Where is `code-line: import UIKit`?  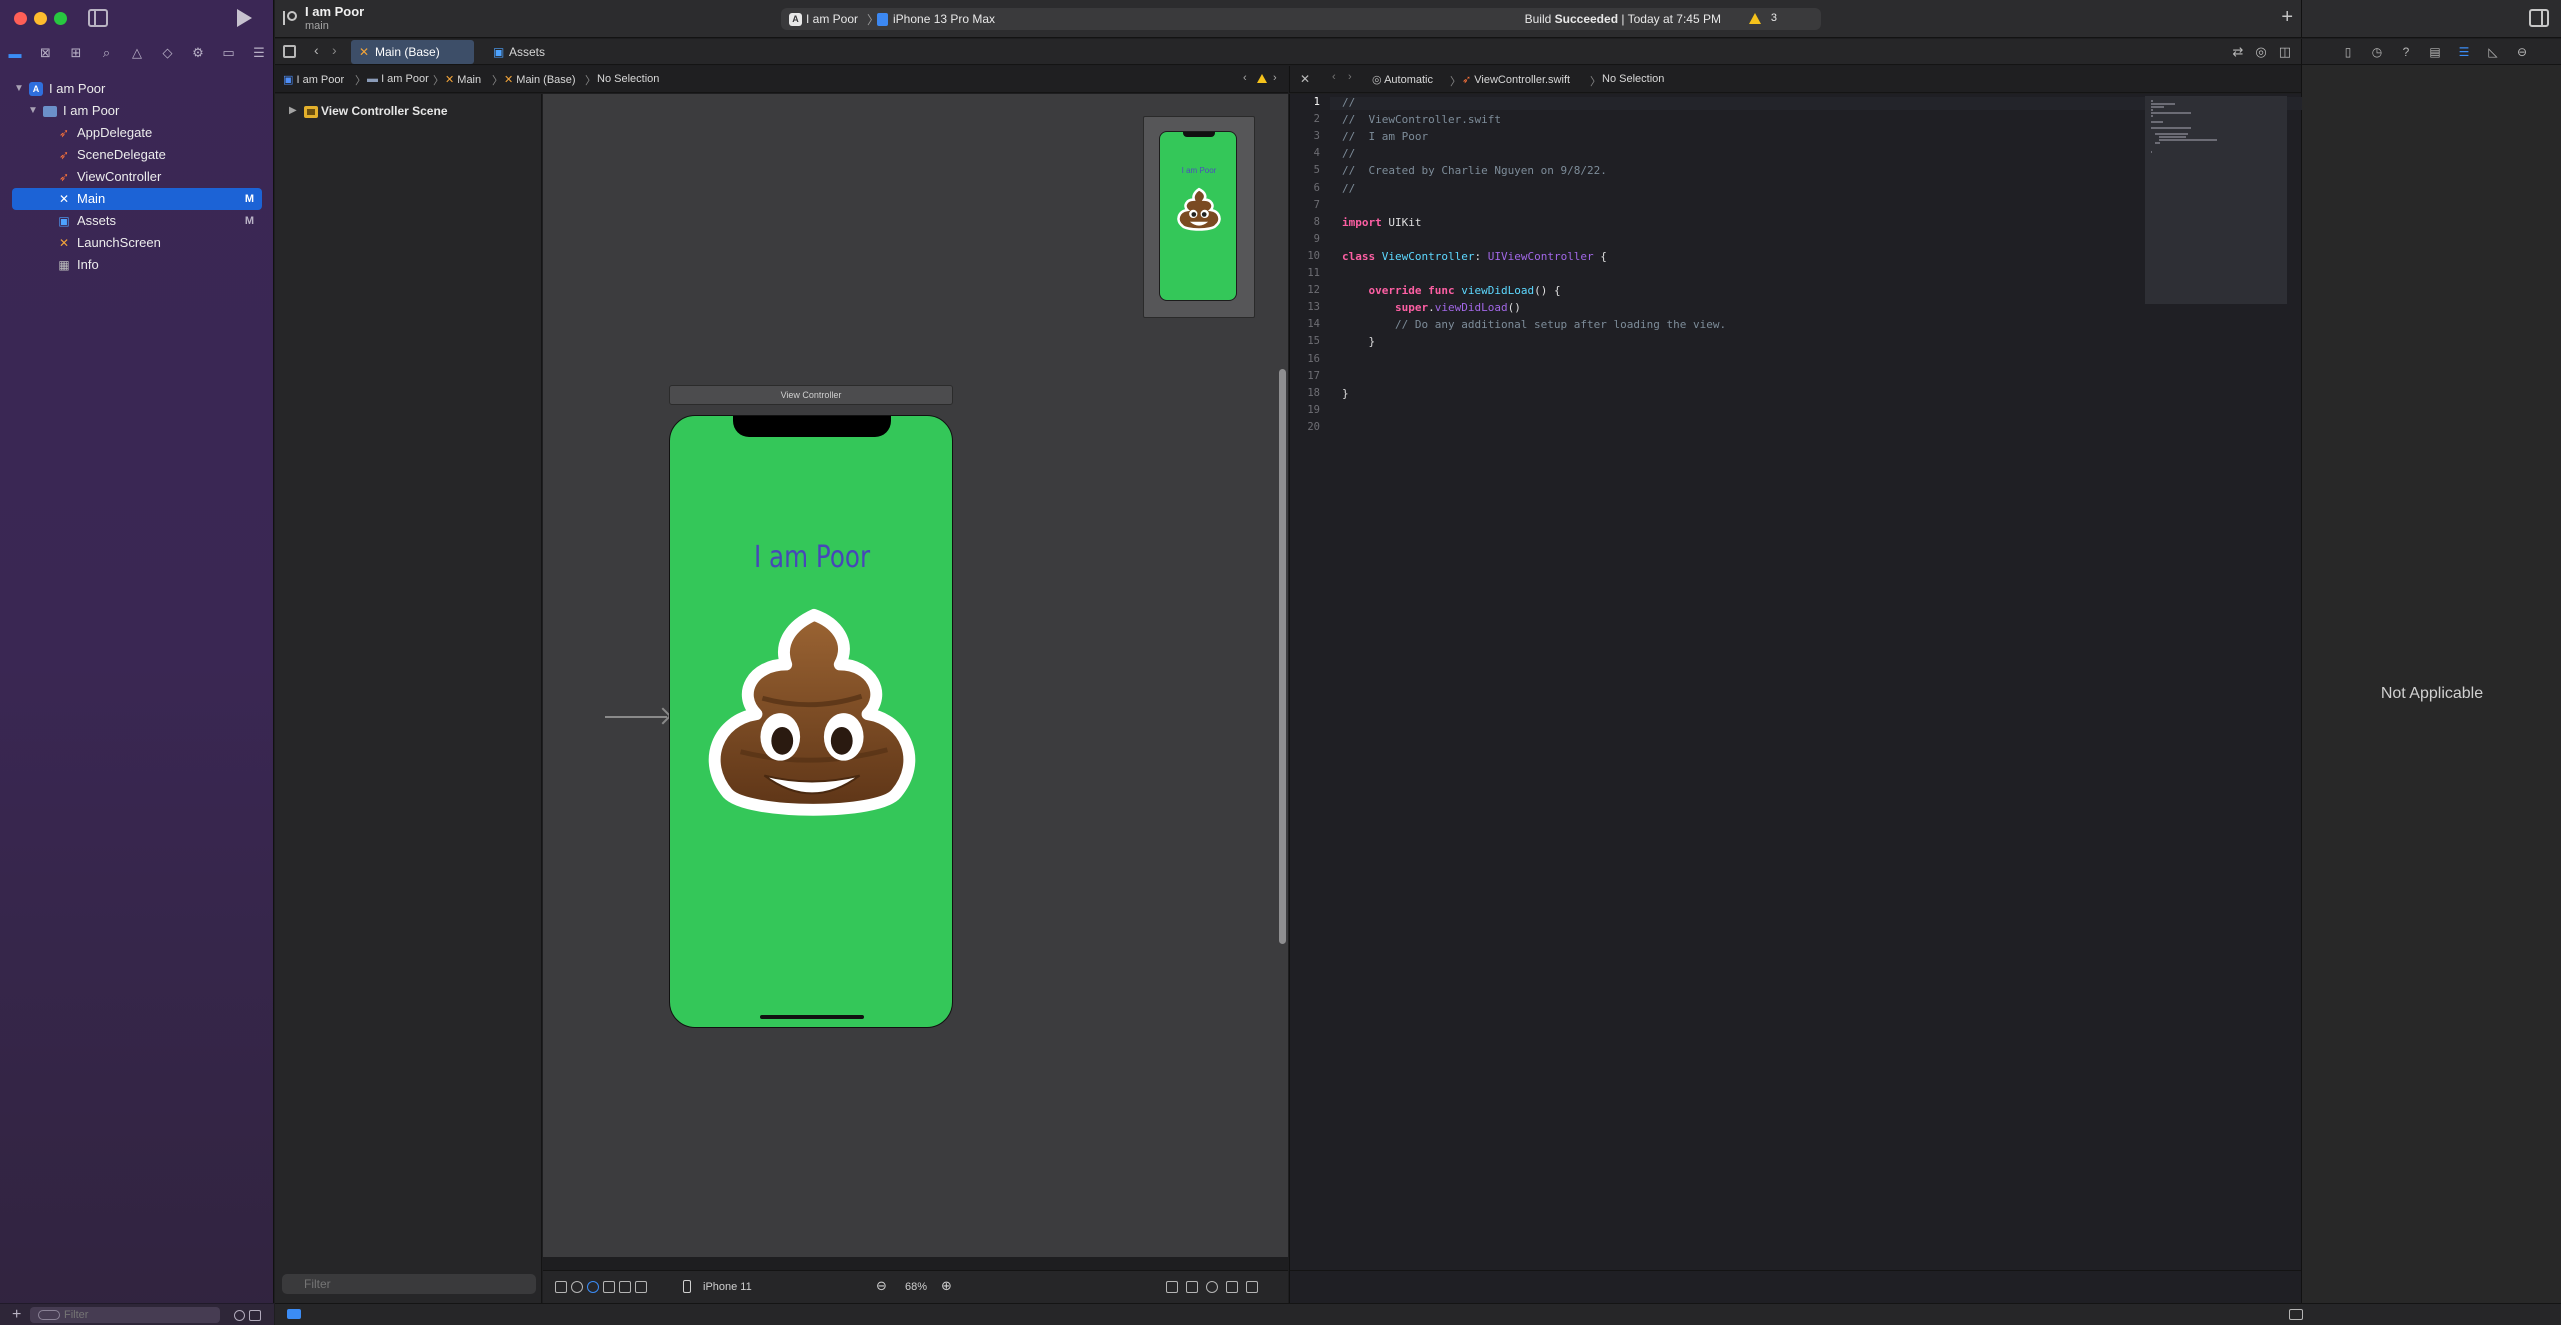 code-line: import UIKit is located at coordinates (1382, 222).